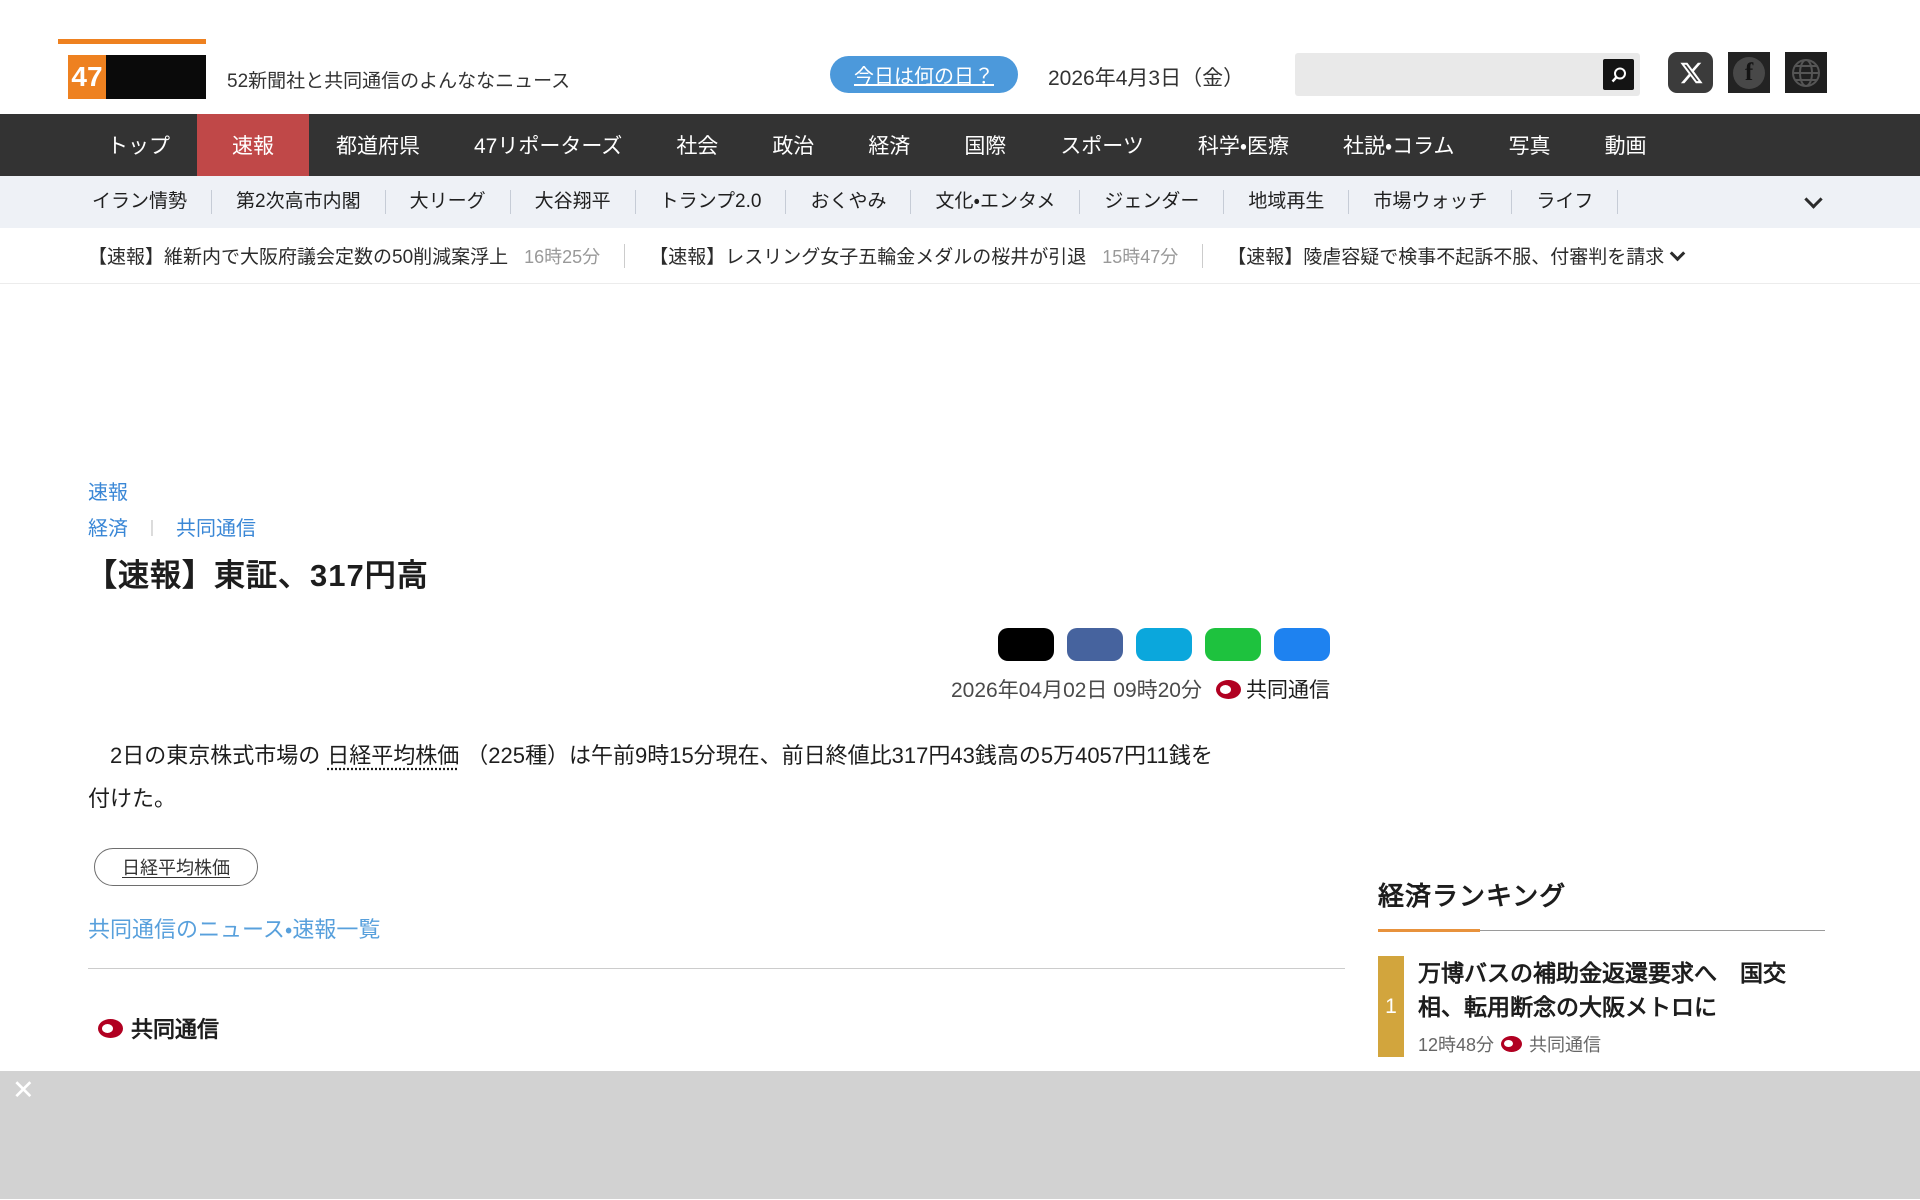 This screenshot has width=1920, height=1200. What do you see at coordinates (378, 145) in the screenshot?
I see `nav-item-prefectures: 都道府県` at bounding box center [378, 145].